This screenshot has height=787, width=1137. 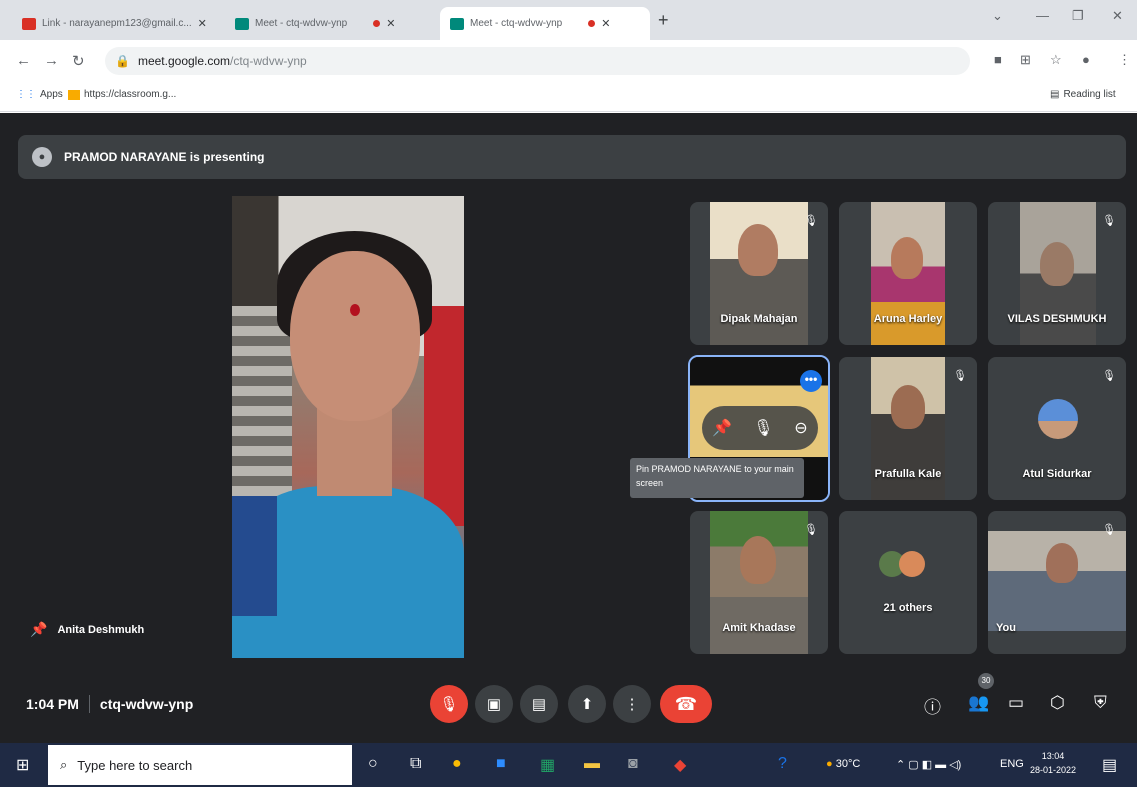 I want to click on app-icon: ◆, so click(x=680, y=765).